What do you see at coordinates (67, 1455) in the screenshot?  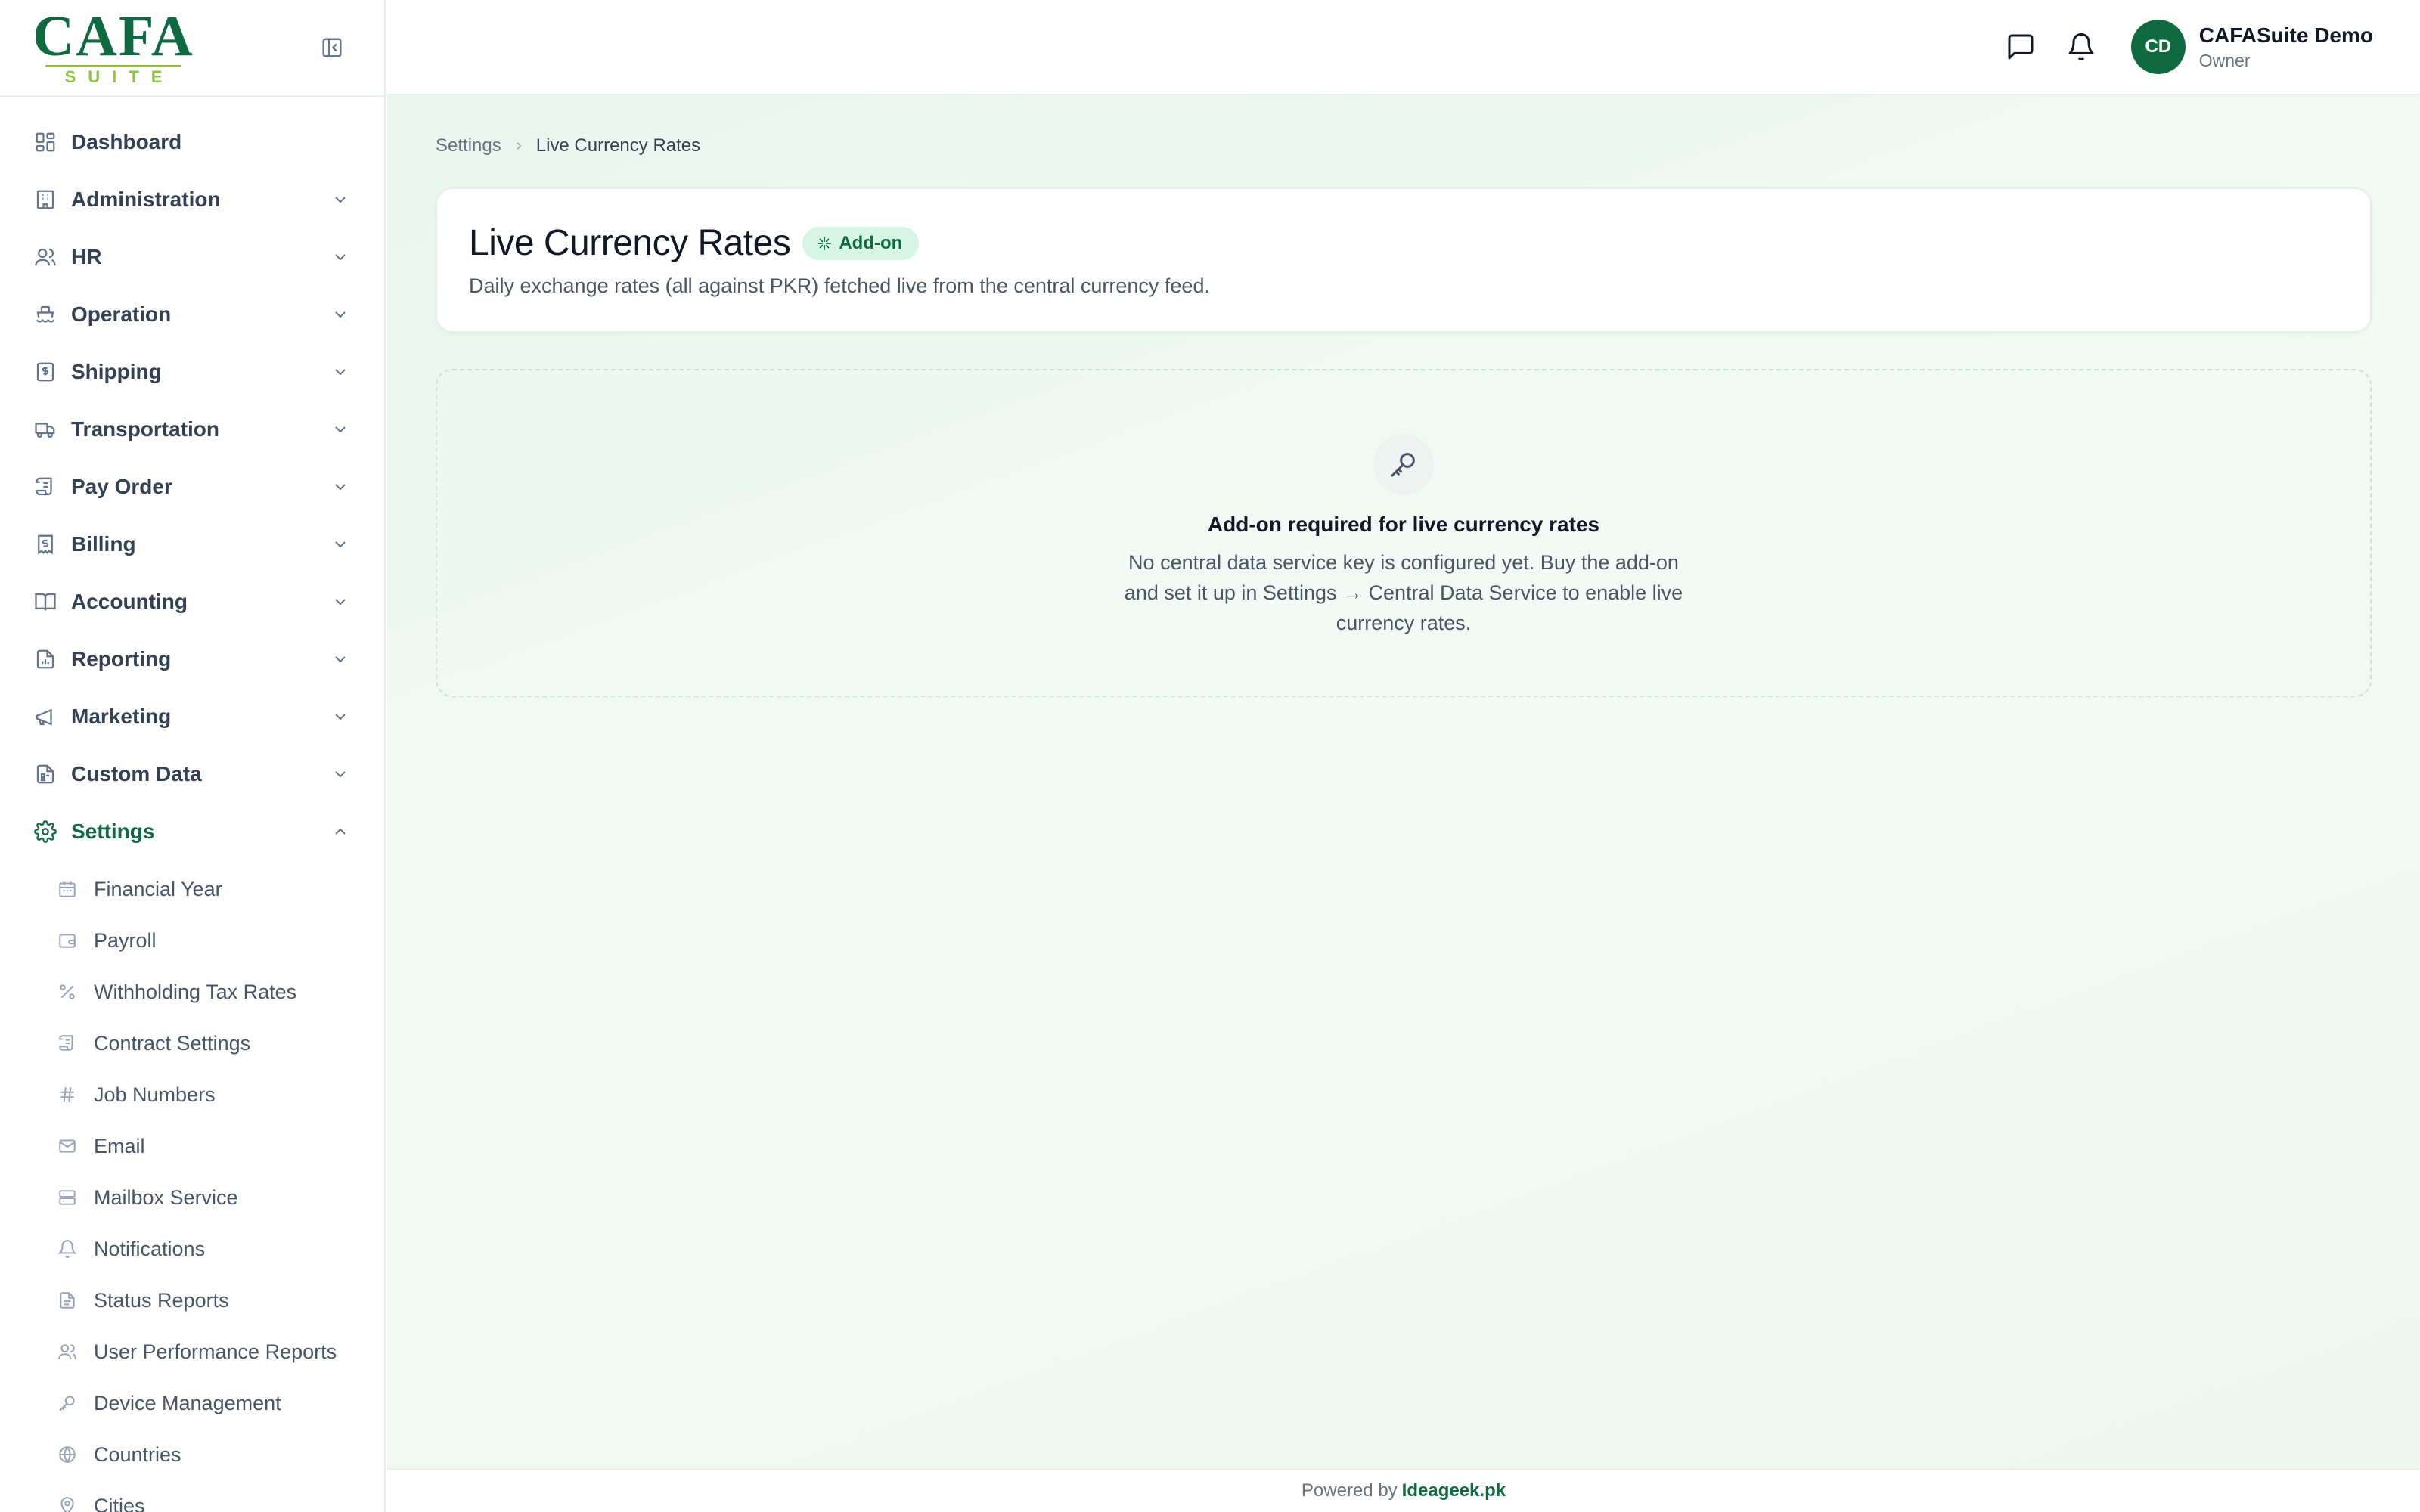 I see `globe-icon` at bounding box center [67, 1455].